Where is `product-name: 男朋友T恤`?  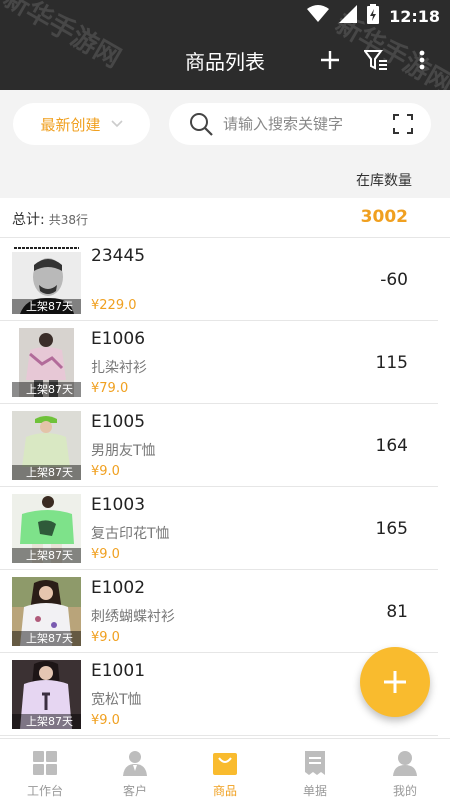
product-name: 男朋友T恤 is located at coordinates (123, 451).